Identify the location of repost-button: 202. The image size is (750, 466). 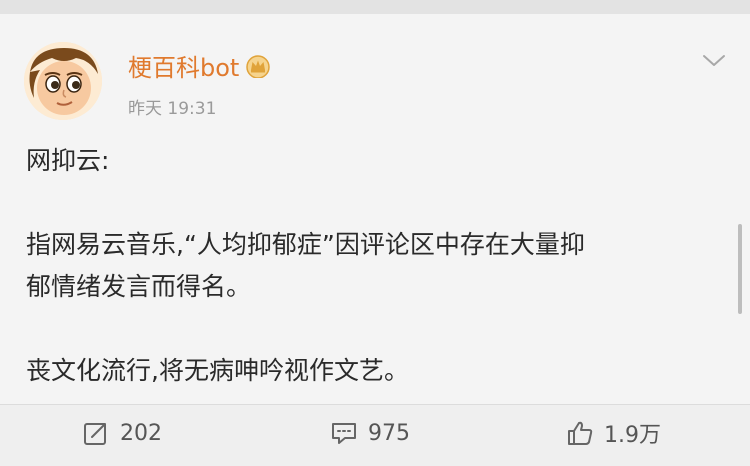
(122, 433).